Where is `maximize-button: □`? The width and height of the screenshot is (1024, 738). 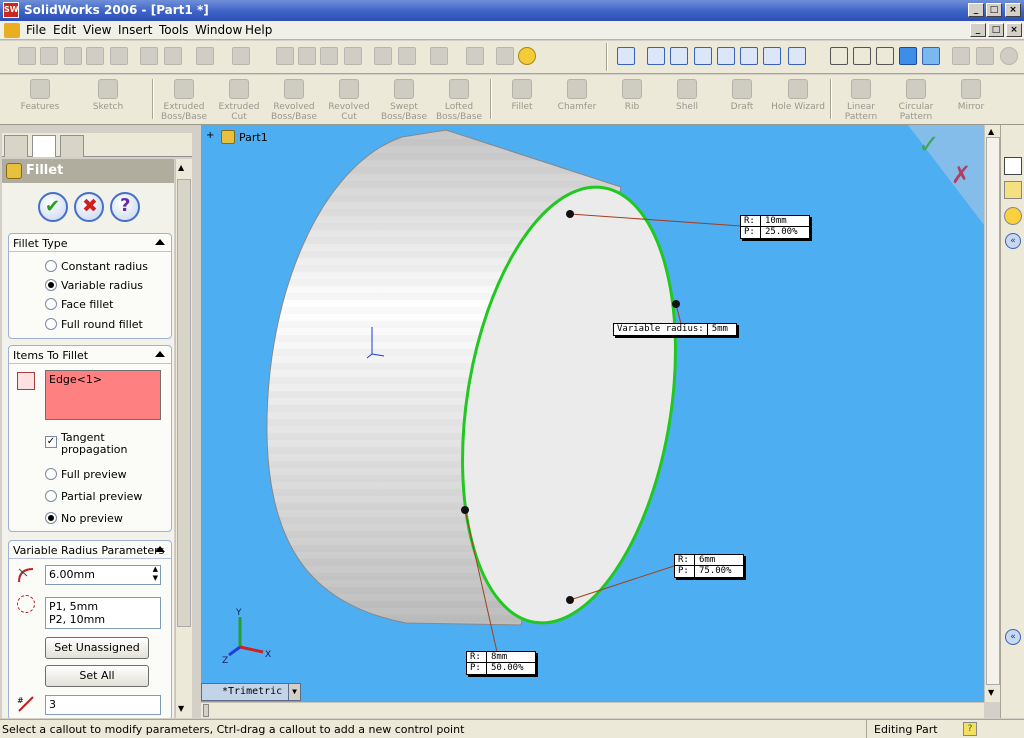 maximize-button: □ is located at coordinates (994, 10).